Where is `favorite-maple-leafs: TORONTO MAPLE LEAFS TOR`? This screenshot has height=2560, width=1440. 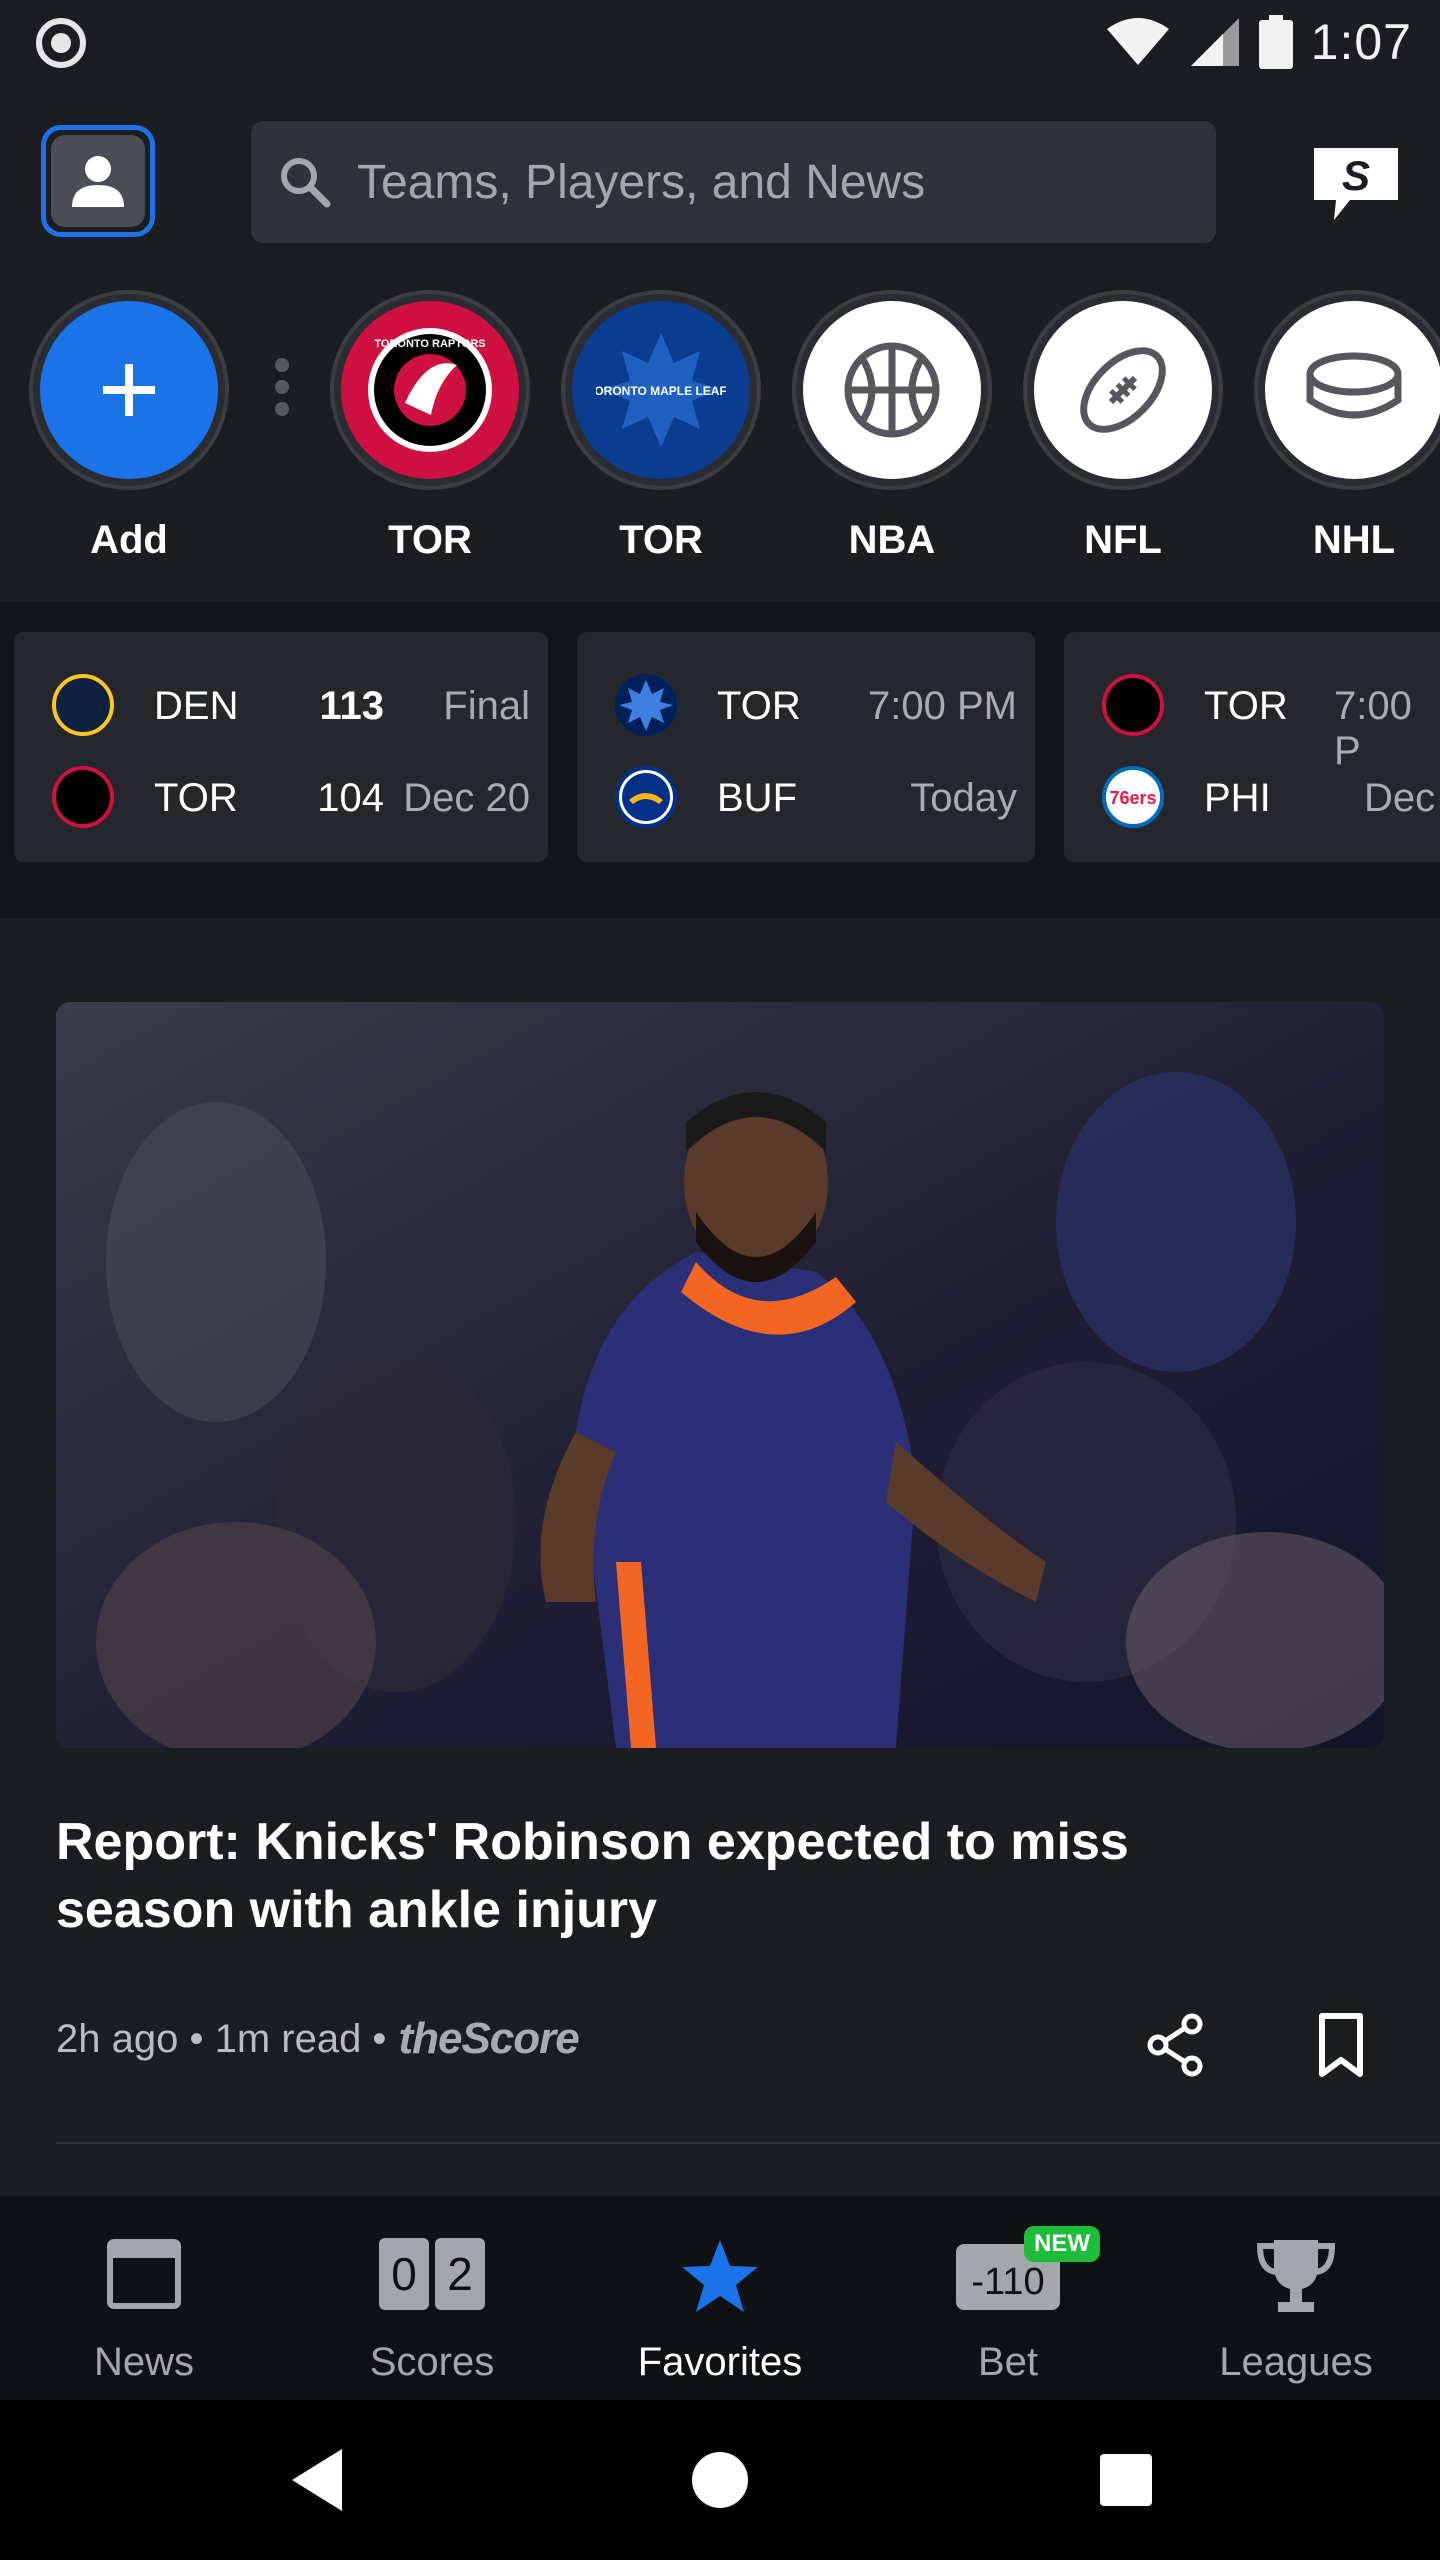
favorite-maple-leafs: TORONTO MAPLE LEAFS TOR is located at coordinates (661, 440).